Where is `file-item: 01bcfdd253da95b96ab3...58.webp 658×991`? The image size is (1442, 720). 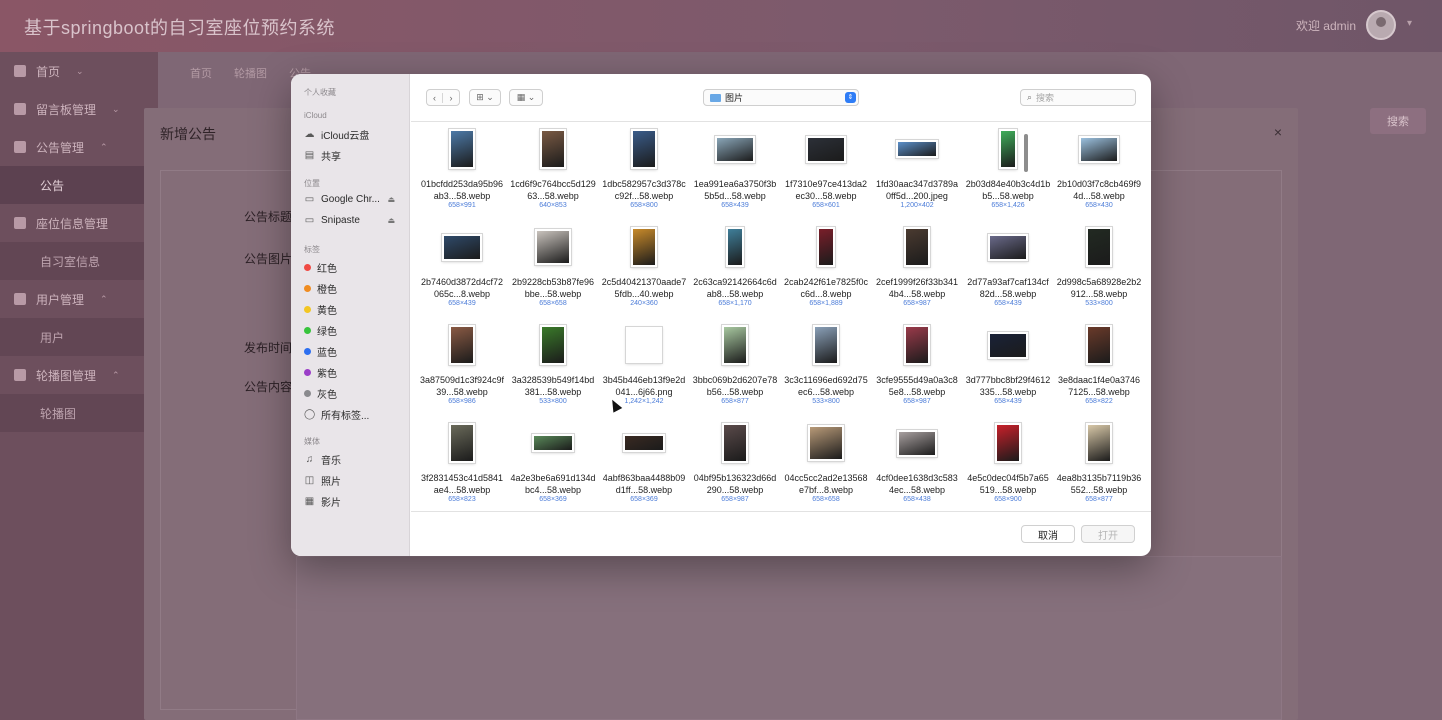 file-item: 01bcfdd253da95b96ab3...58.webp 658×991 is located at coordinates (462, 172).